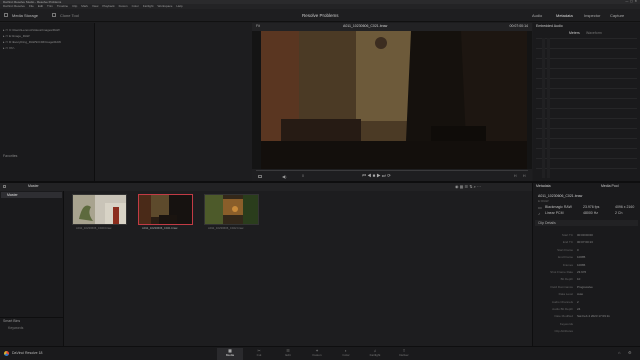 The height and width of the screenshot is (360, 640). What do you see at coordinates (6, 15) in the screenshot?
I see `media-storage-icon` at bounding box center [6, 15].